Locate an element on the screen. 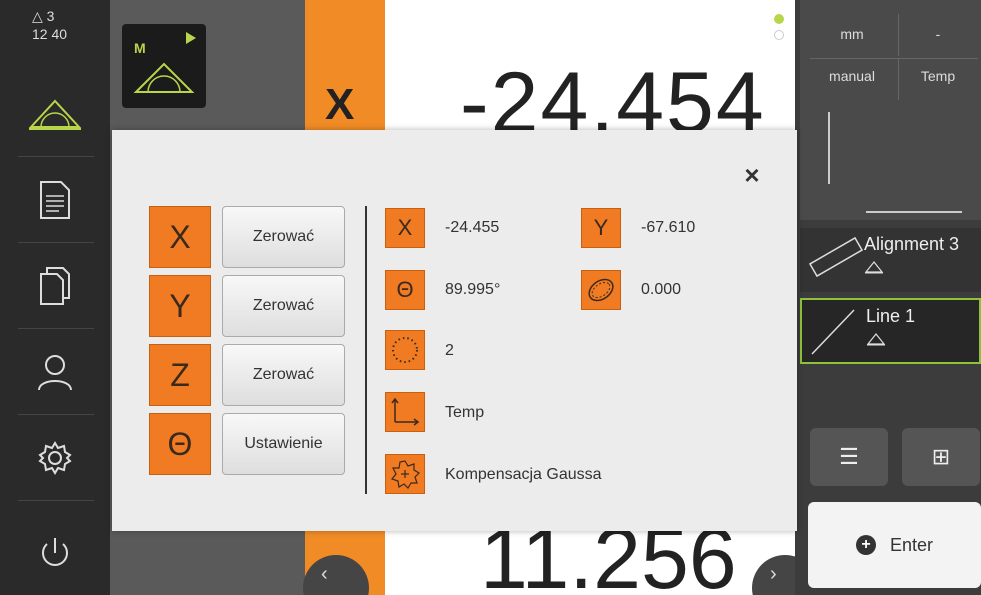 Image resolution: width=981 pixels, height=595 pixels. axis-label: X is located at coordinates (340, 104).